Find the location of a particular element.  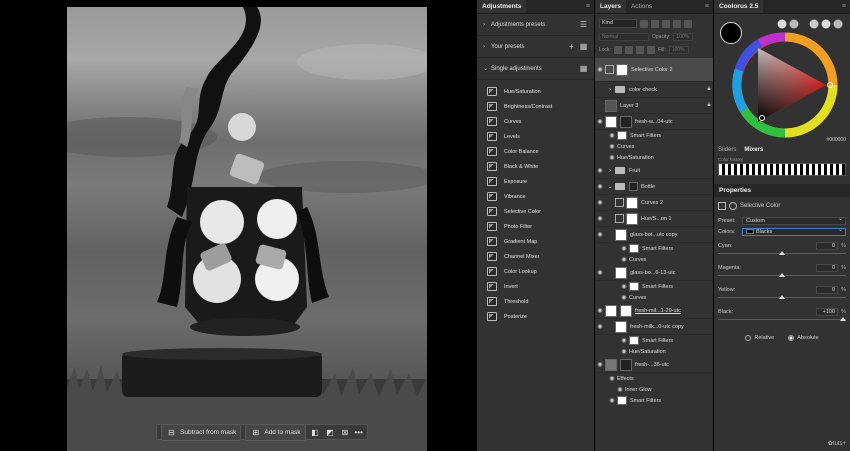

lock-all-icon is located at coordinates (650, 49).